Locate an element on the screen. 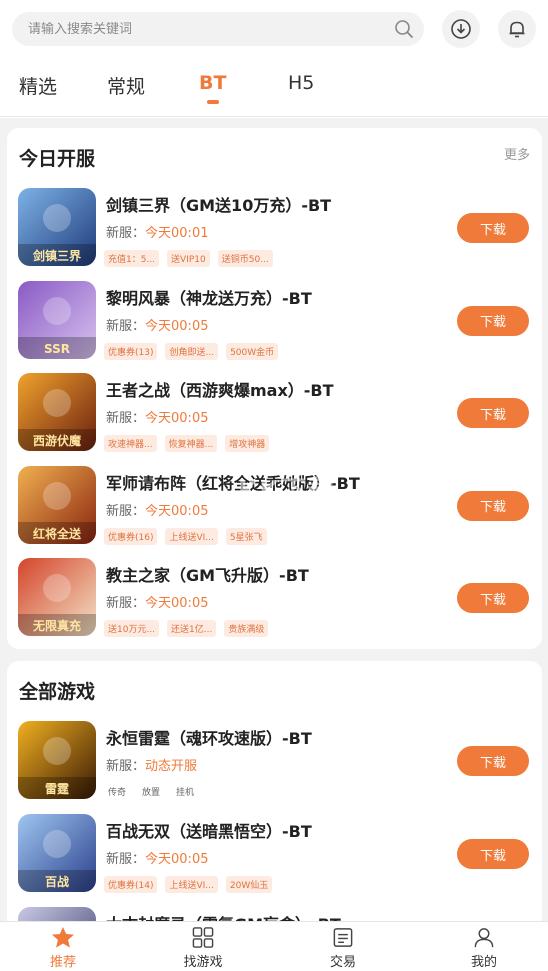  game-tag: 放置 is located at coordinates (151, 793).